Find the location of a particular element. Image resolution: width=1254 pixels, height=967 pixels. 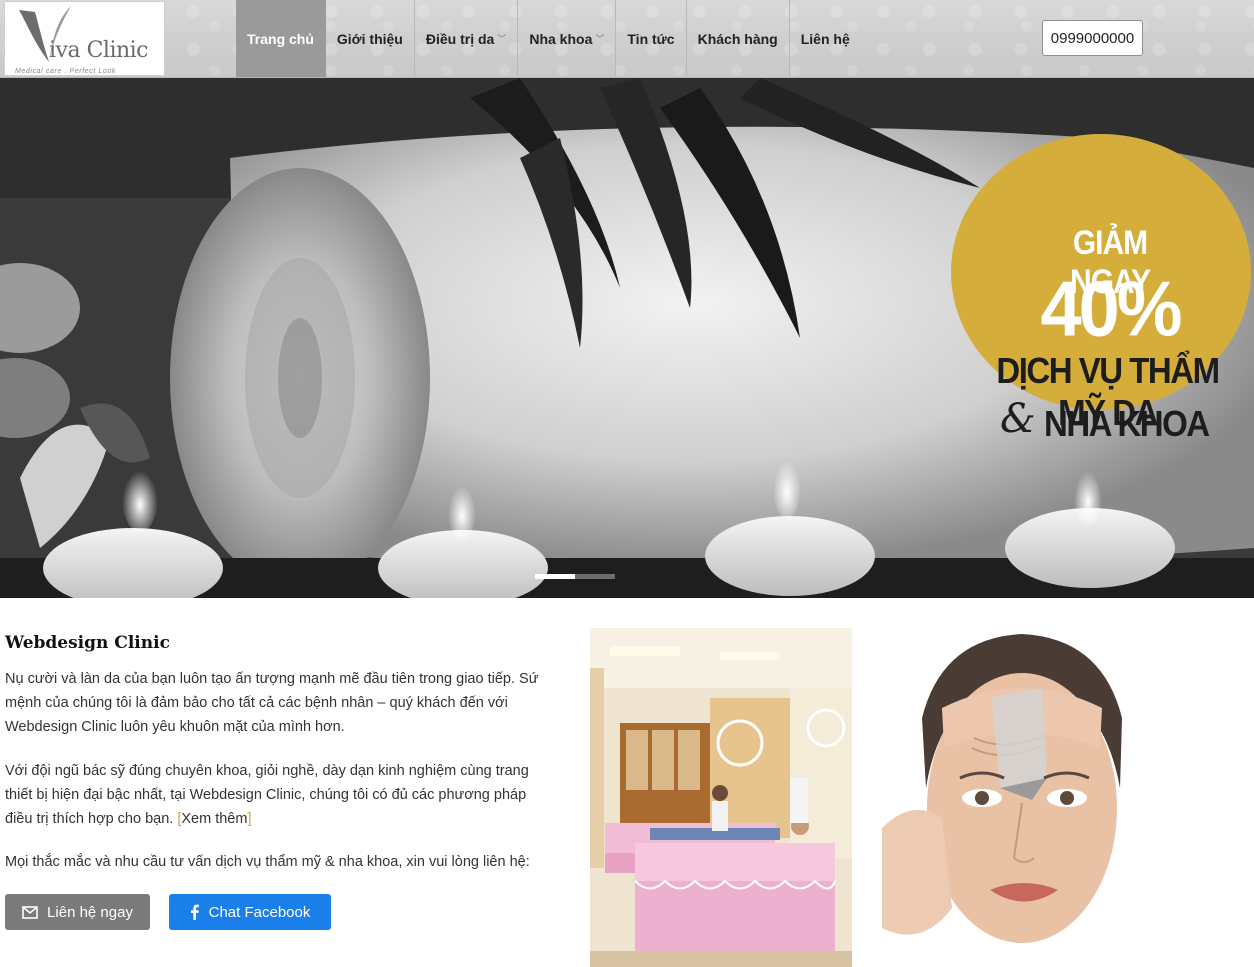

envelope-icon is located at coordinates (30, 912).